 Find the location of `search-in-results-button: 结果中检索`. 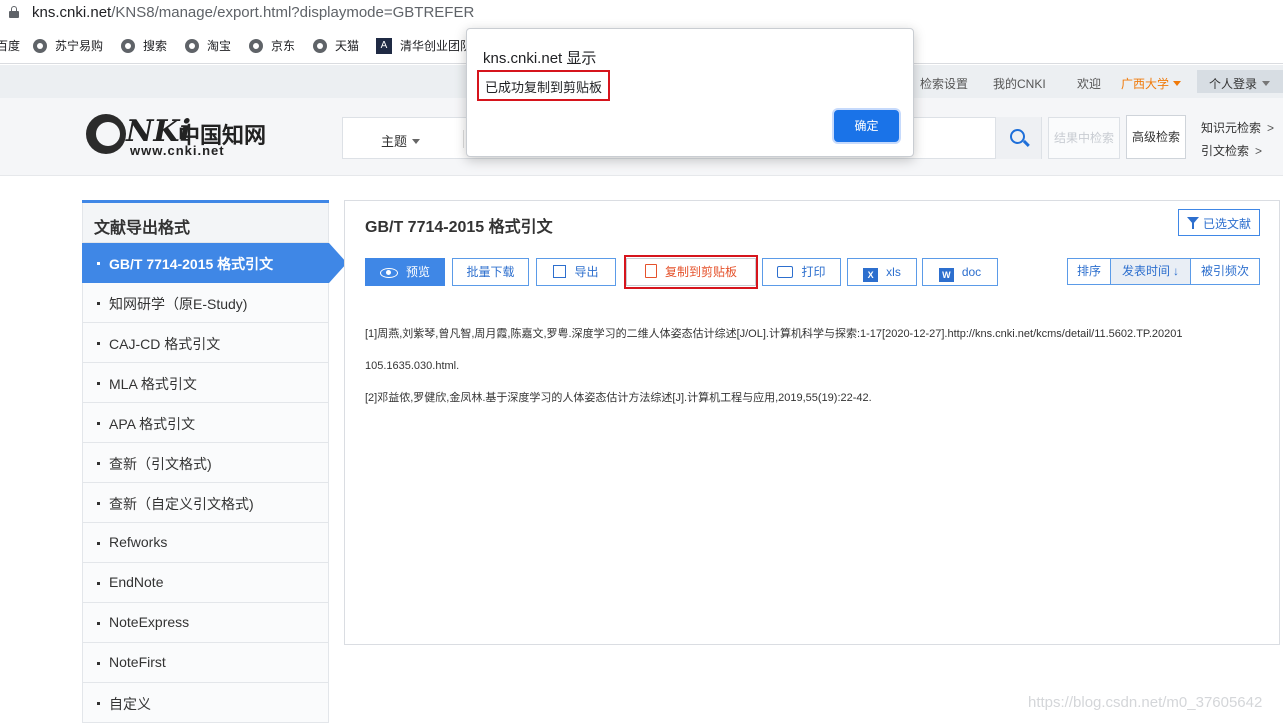

search-in-results-button: 结果中检索 is located at coordinates (1084, 138).